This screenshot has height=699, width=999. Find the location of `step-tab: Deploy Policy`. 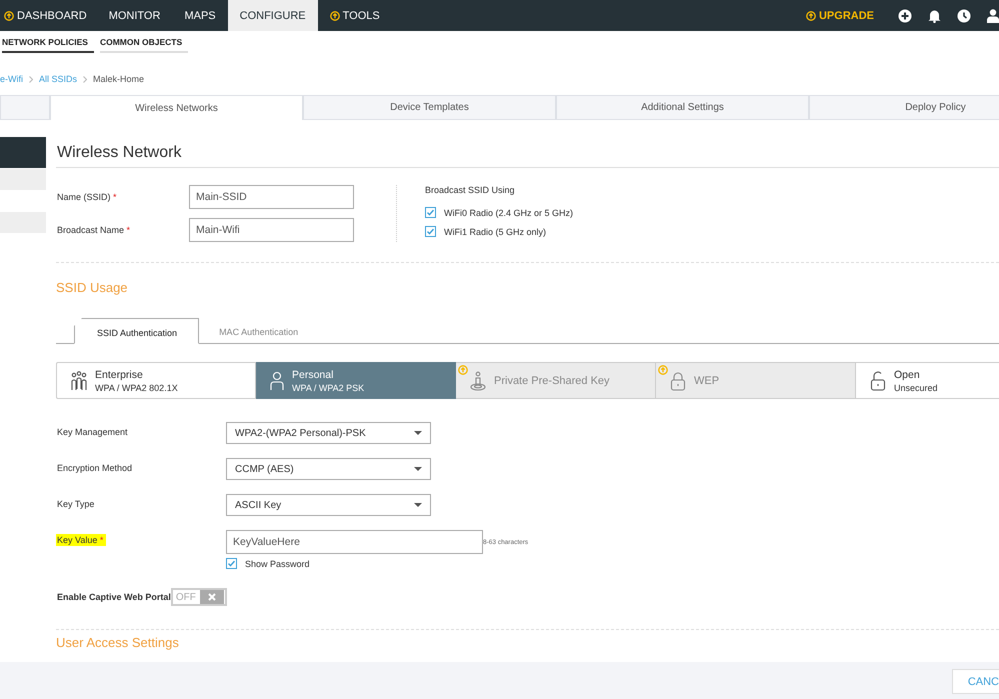

step-tab: Deploy Policy is located at coordinates (904, 107).